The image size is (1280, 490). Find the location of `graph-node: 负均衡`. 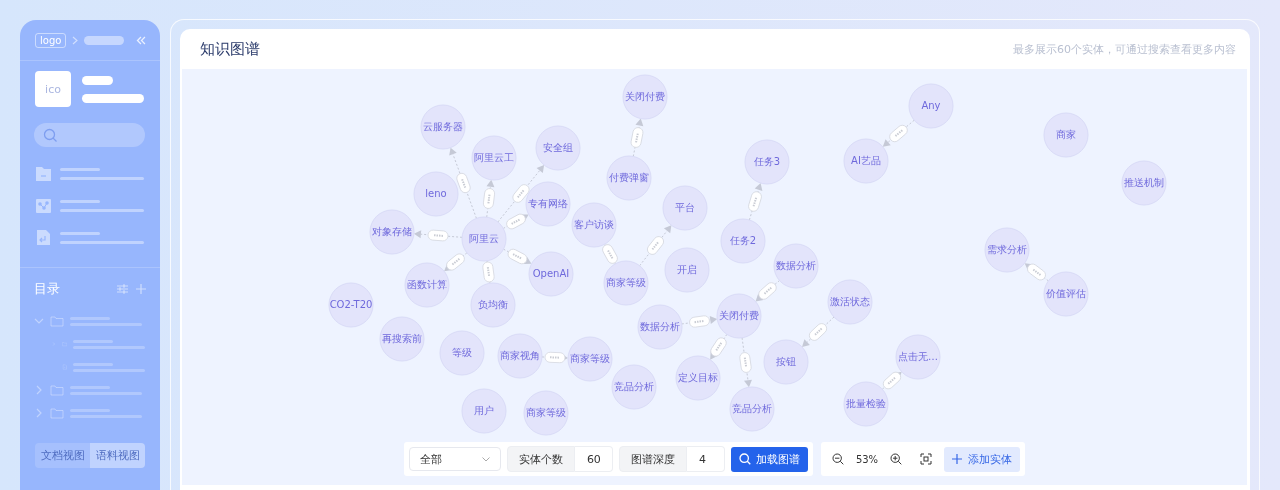

graph-node: 负均衡 is located at coordinates (493, 305).